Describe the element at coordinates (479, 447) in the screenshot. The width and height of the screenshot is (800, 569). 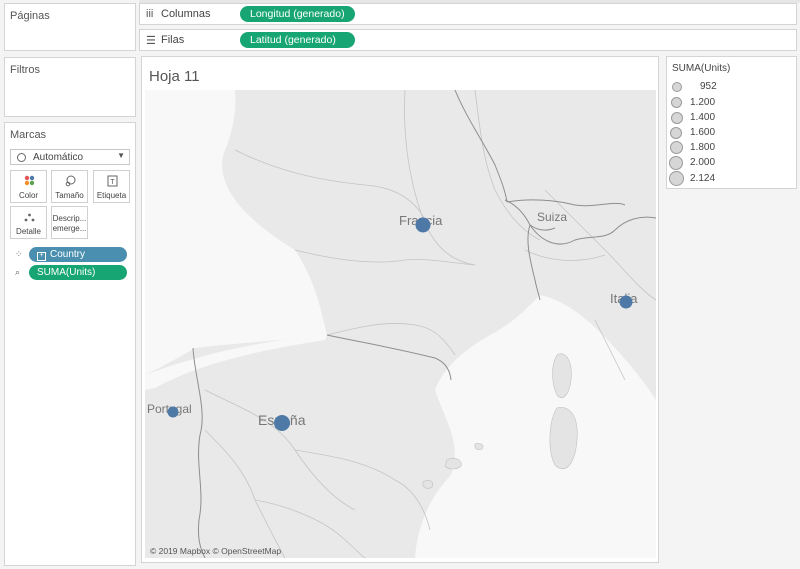
I see `balearic-menorca` at that location.